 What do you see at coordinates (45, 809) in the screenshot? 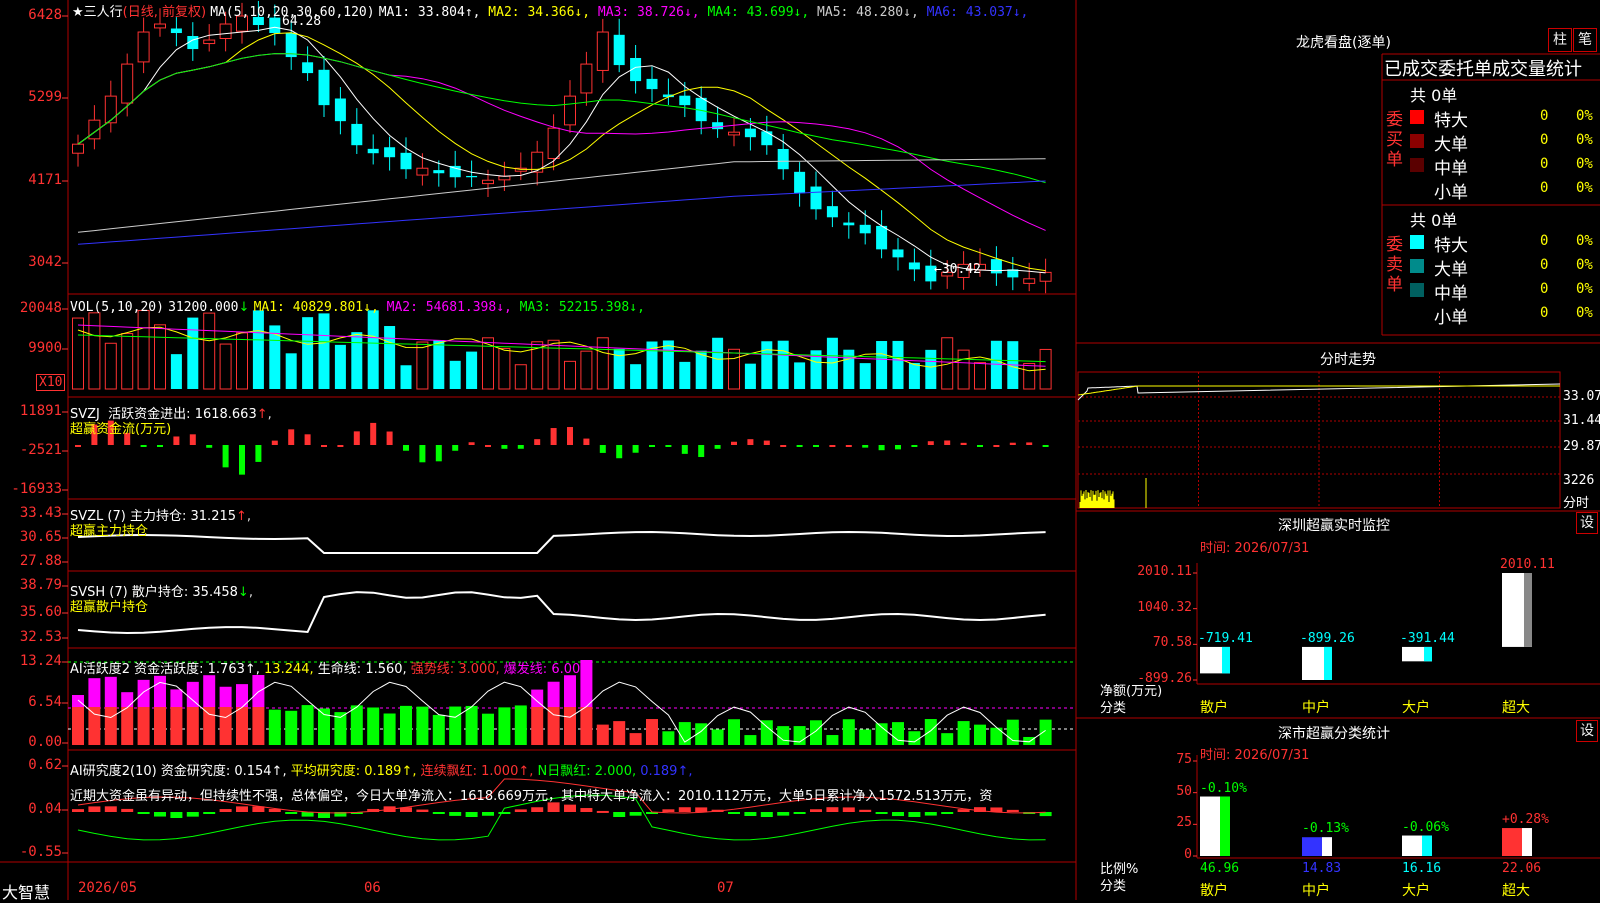
I see `y-tick-label: 0.04` at bounding box center [45, 809].